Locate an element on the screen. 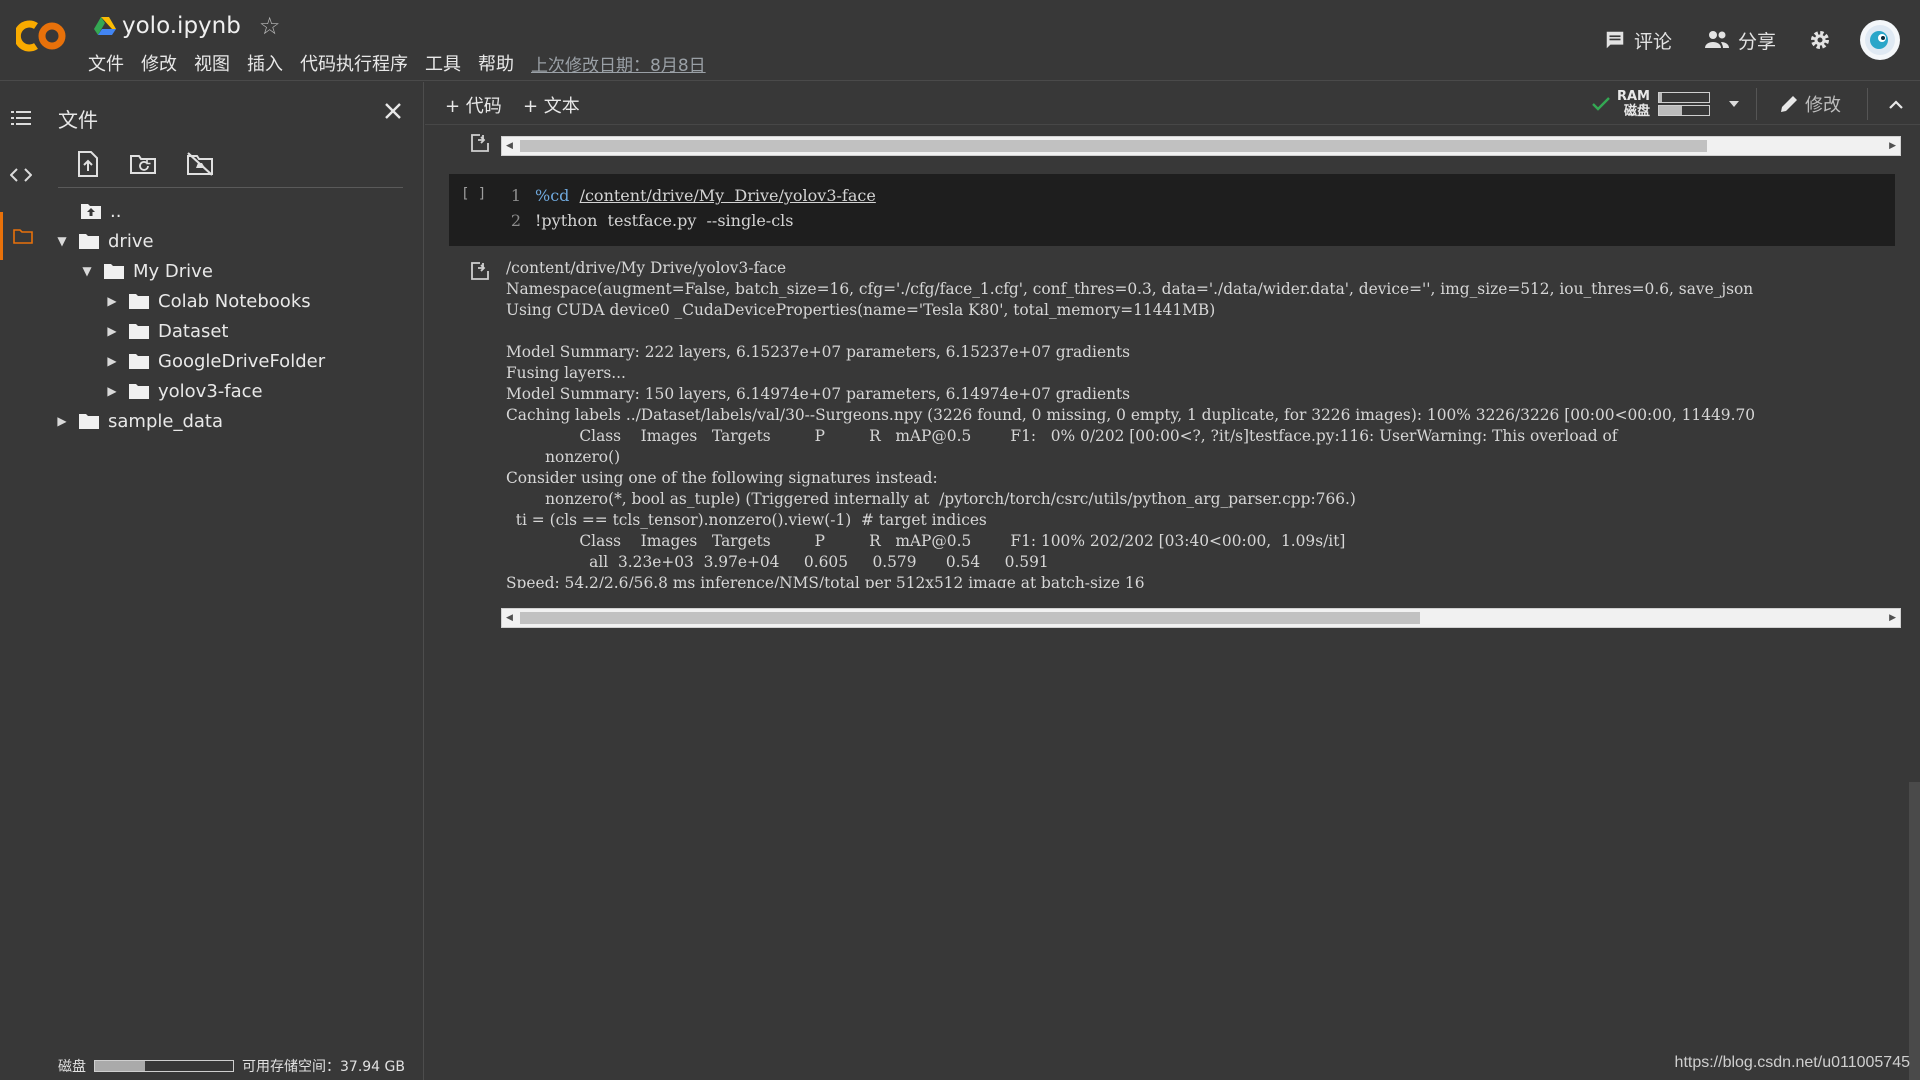  last-modified-link: 上次修改日期：8月8日 is located at coordinates (618, 63).